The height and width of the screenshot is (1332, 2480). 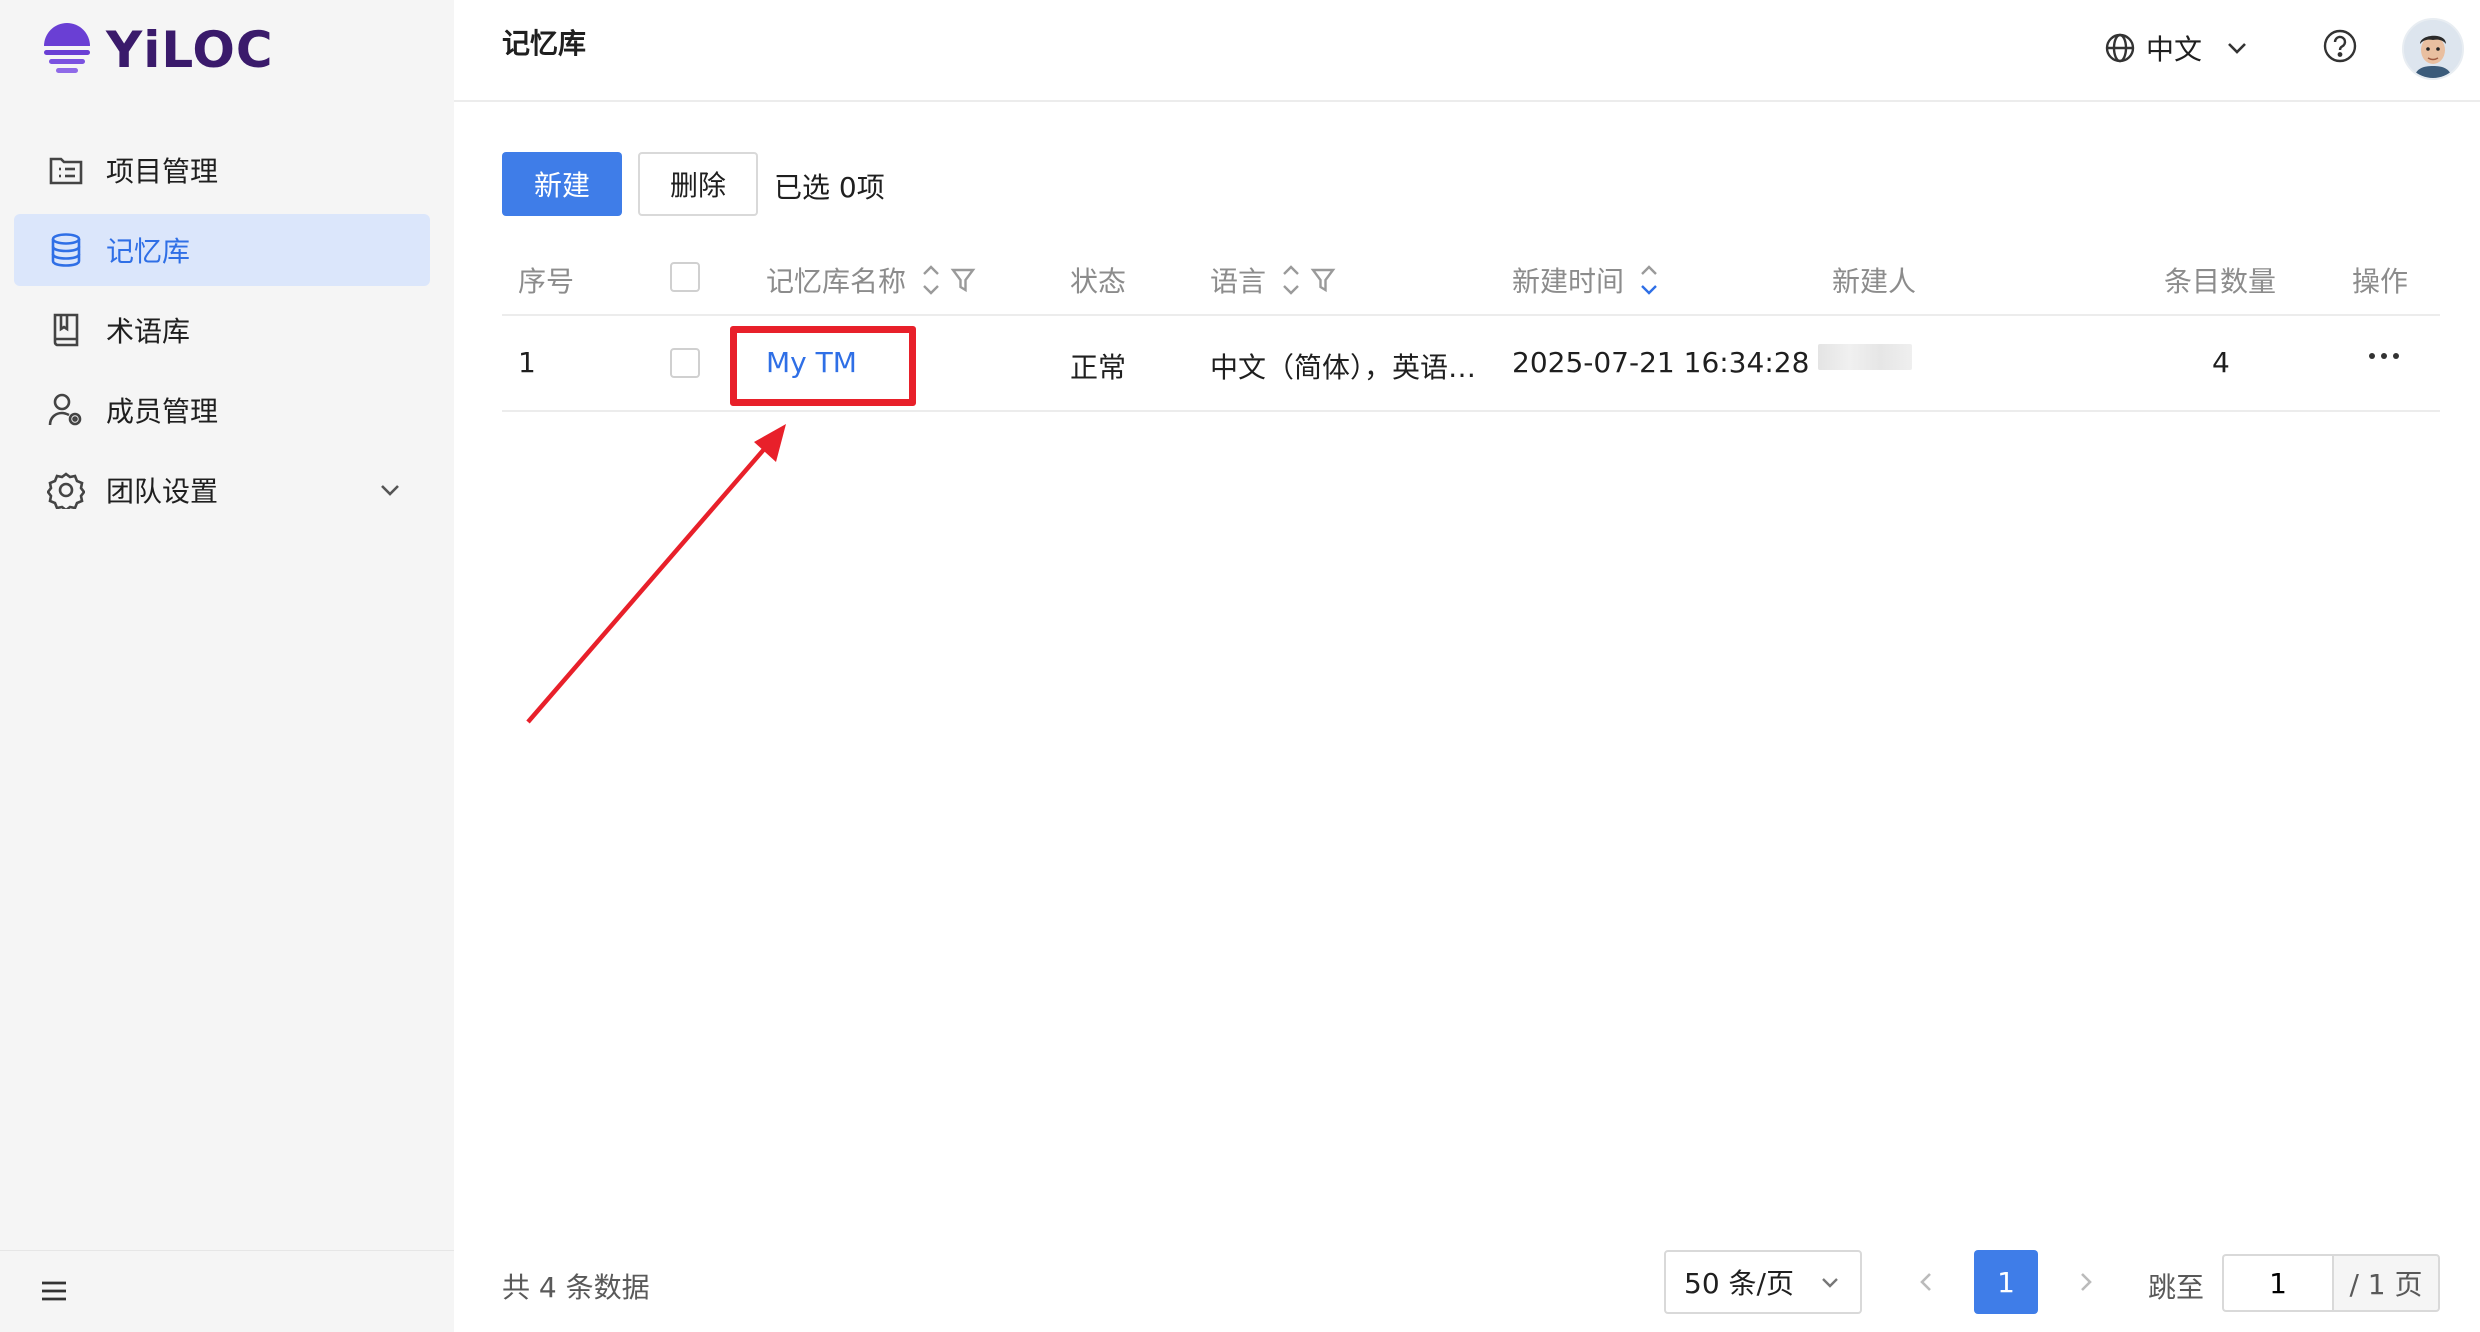 What do you see at coordinates (2174, 49) in the screenshot?
I see `language-label: 中文` at bounding box center [2174, 49].